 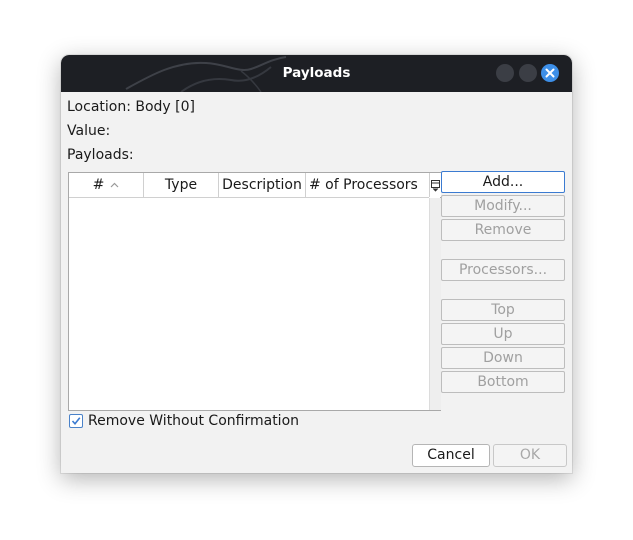 I want to click on column-header-description: Description, so click(x=262, y=185).